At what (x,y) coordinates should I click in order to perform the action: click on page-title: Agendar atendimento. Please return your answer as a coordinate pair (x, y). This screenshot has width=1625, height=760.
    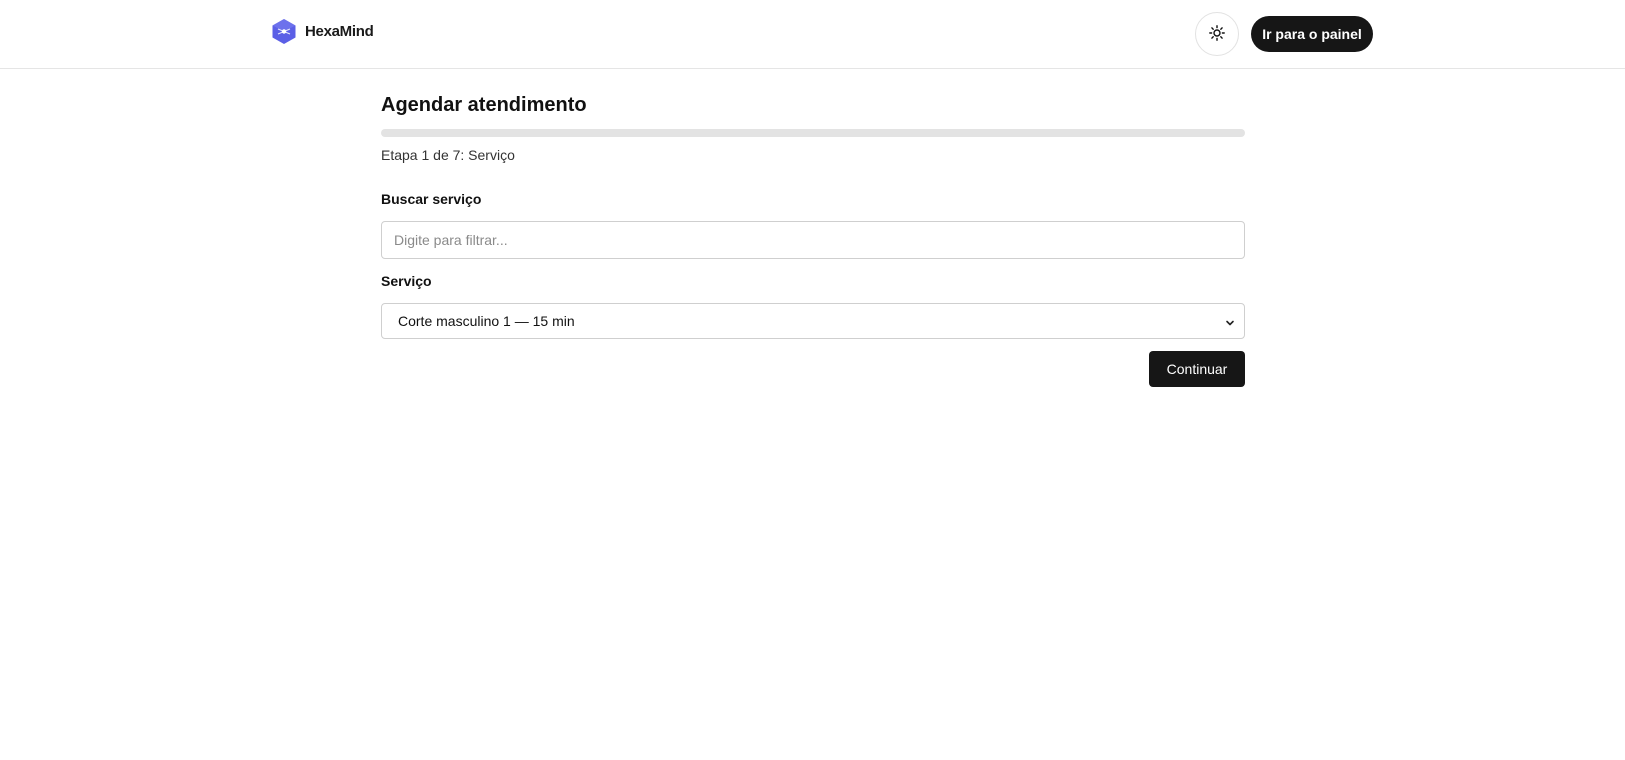
    Looking at the image, I should click on (484, 105).